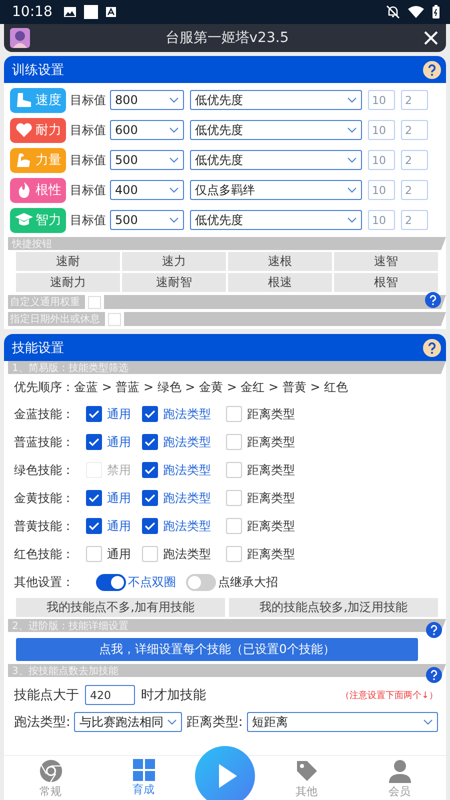  Describe the element at coordinates (128, 722) in the screenshot. I see `dropdown: 与比赛跑法相同` at that location.